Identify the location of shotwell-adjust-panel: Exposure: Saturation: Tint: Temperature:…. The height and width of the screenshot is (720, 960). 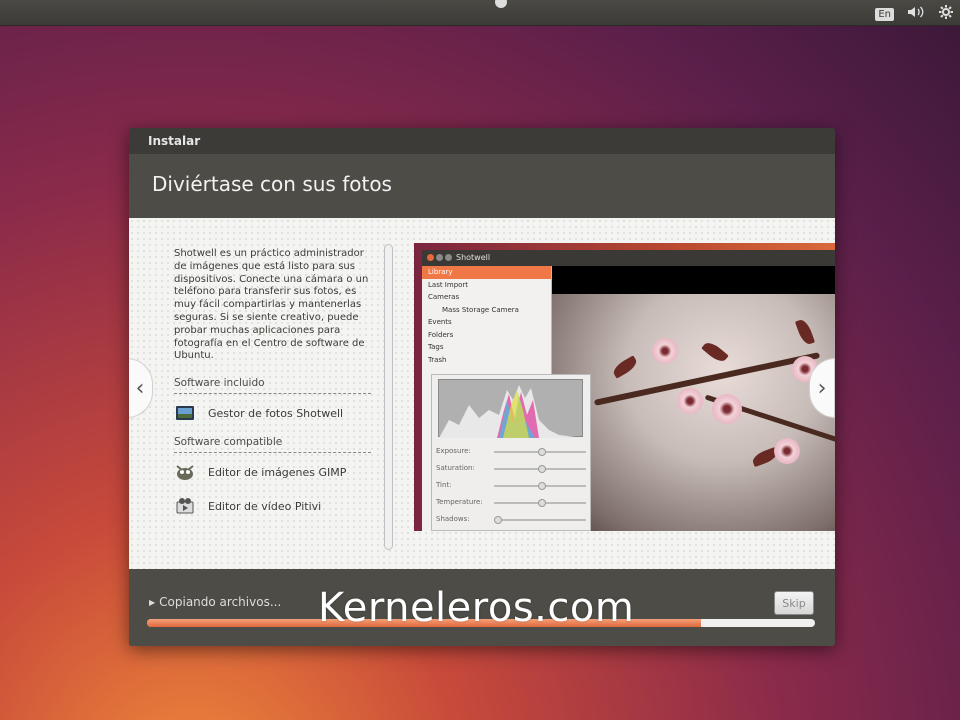
(511, 452).